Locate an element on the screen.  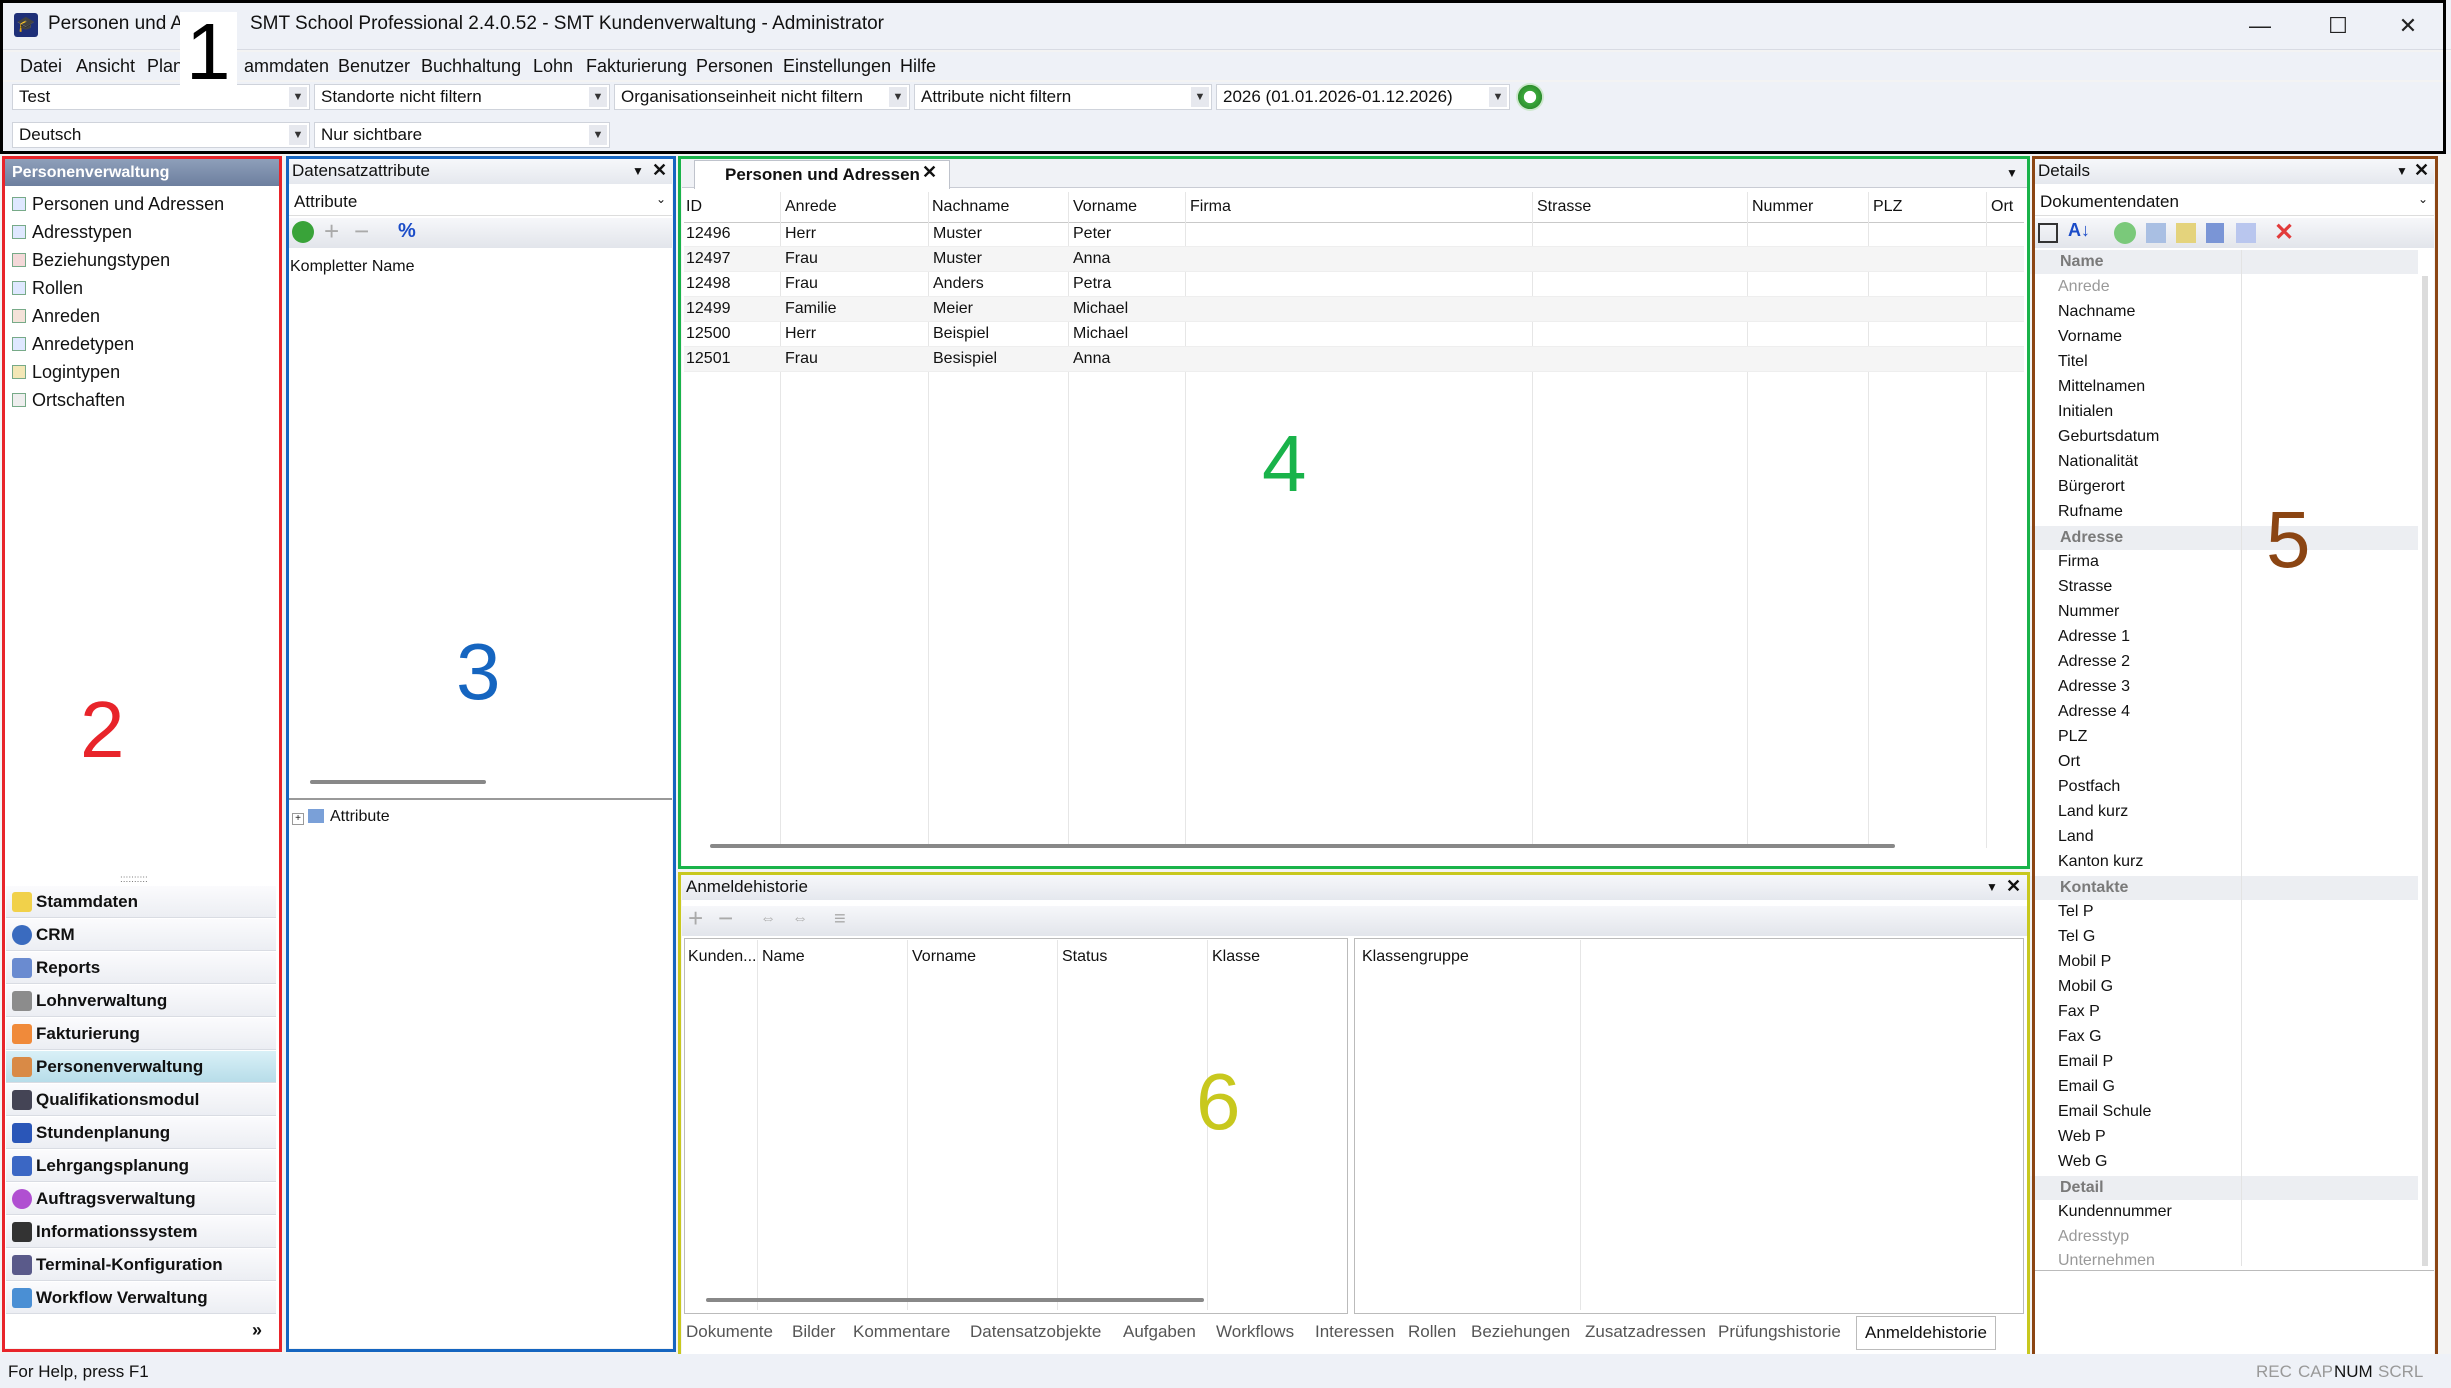
status-cap: CAP is located at coordinates (2315, 1371).